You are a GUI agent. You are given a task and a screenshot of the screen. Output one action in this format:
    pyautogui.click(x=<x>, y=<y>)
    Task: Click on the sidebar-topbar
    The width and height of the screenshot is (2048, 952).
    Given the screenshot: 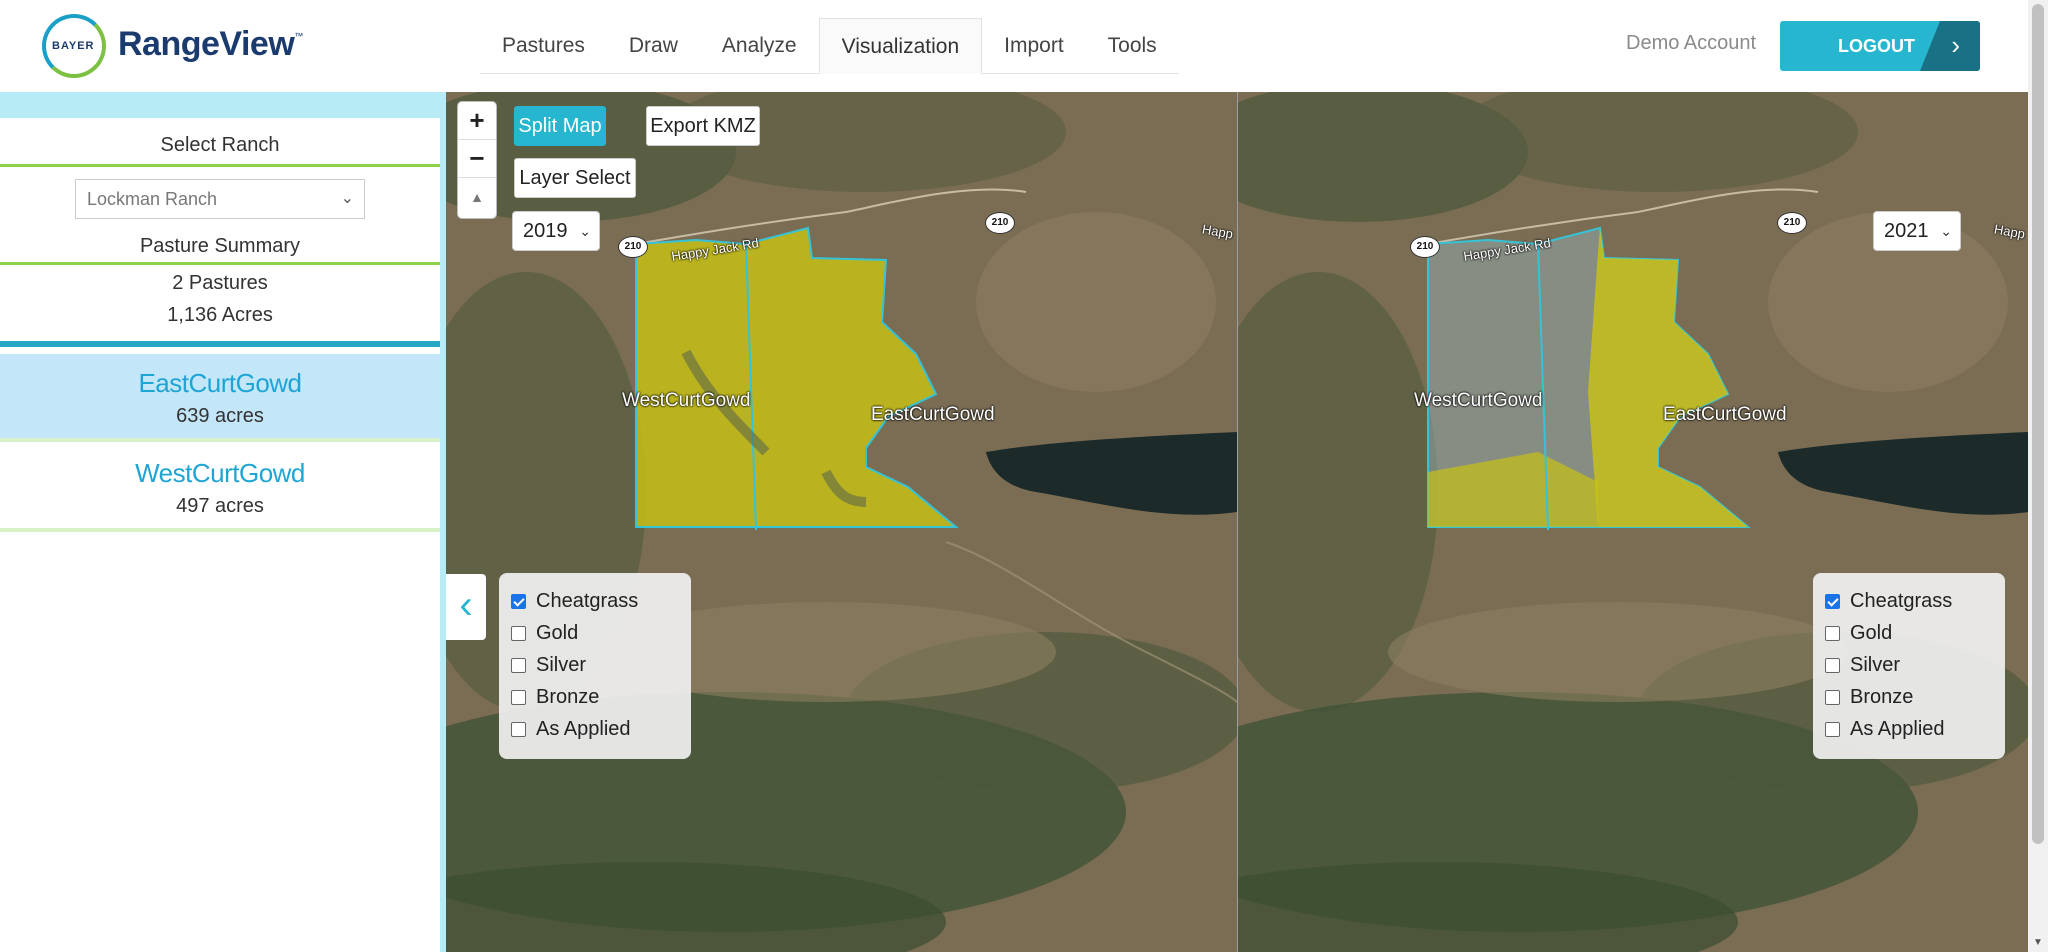 What is the action you would take?
    pyautogui.click(x=220, y=105)
    